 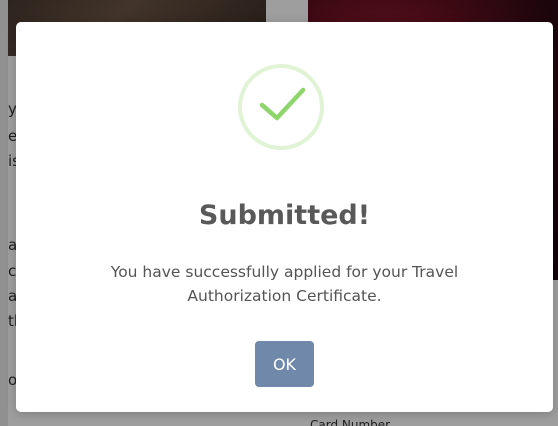 I want to click on ok-button: OK, so click(x=284, y=364).